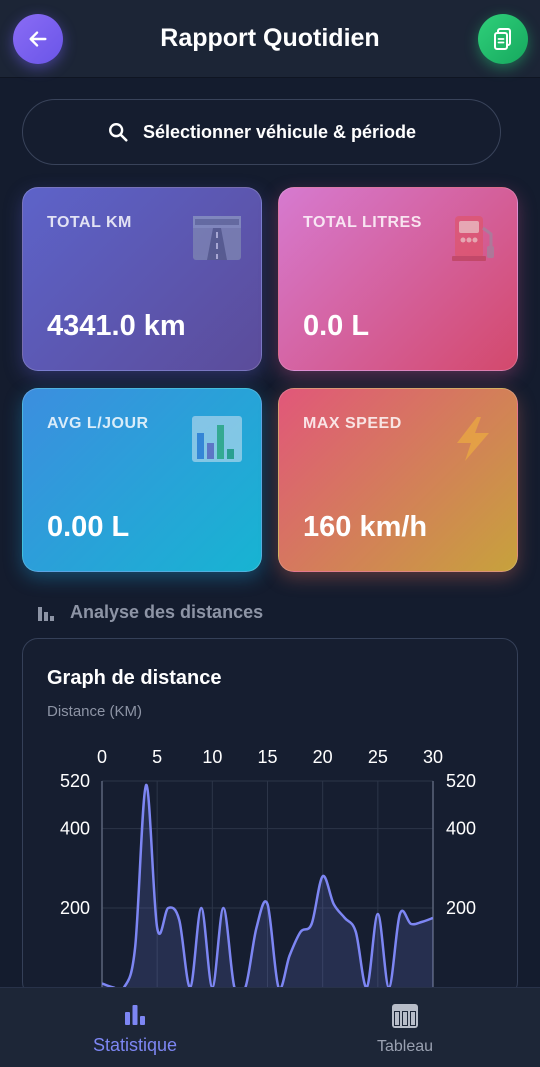 This screenshot has height=1067, width=540. I want to click on card-value: 0.0 L, so click(336, 326).